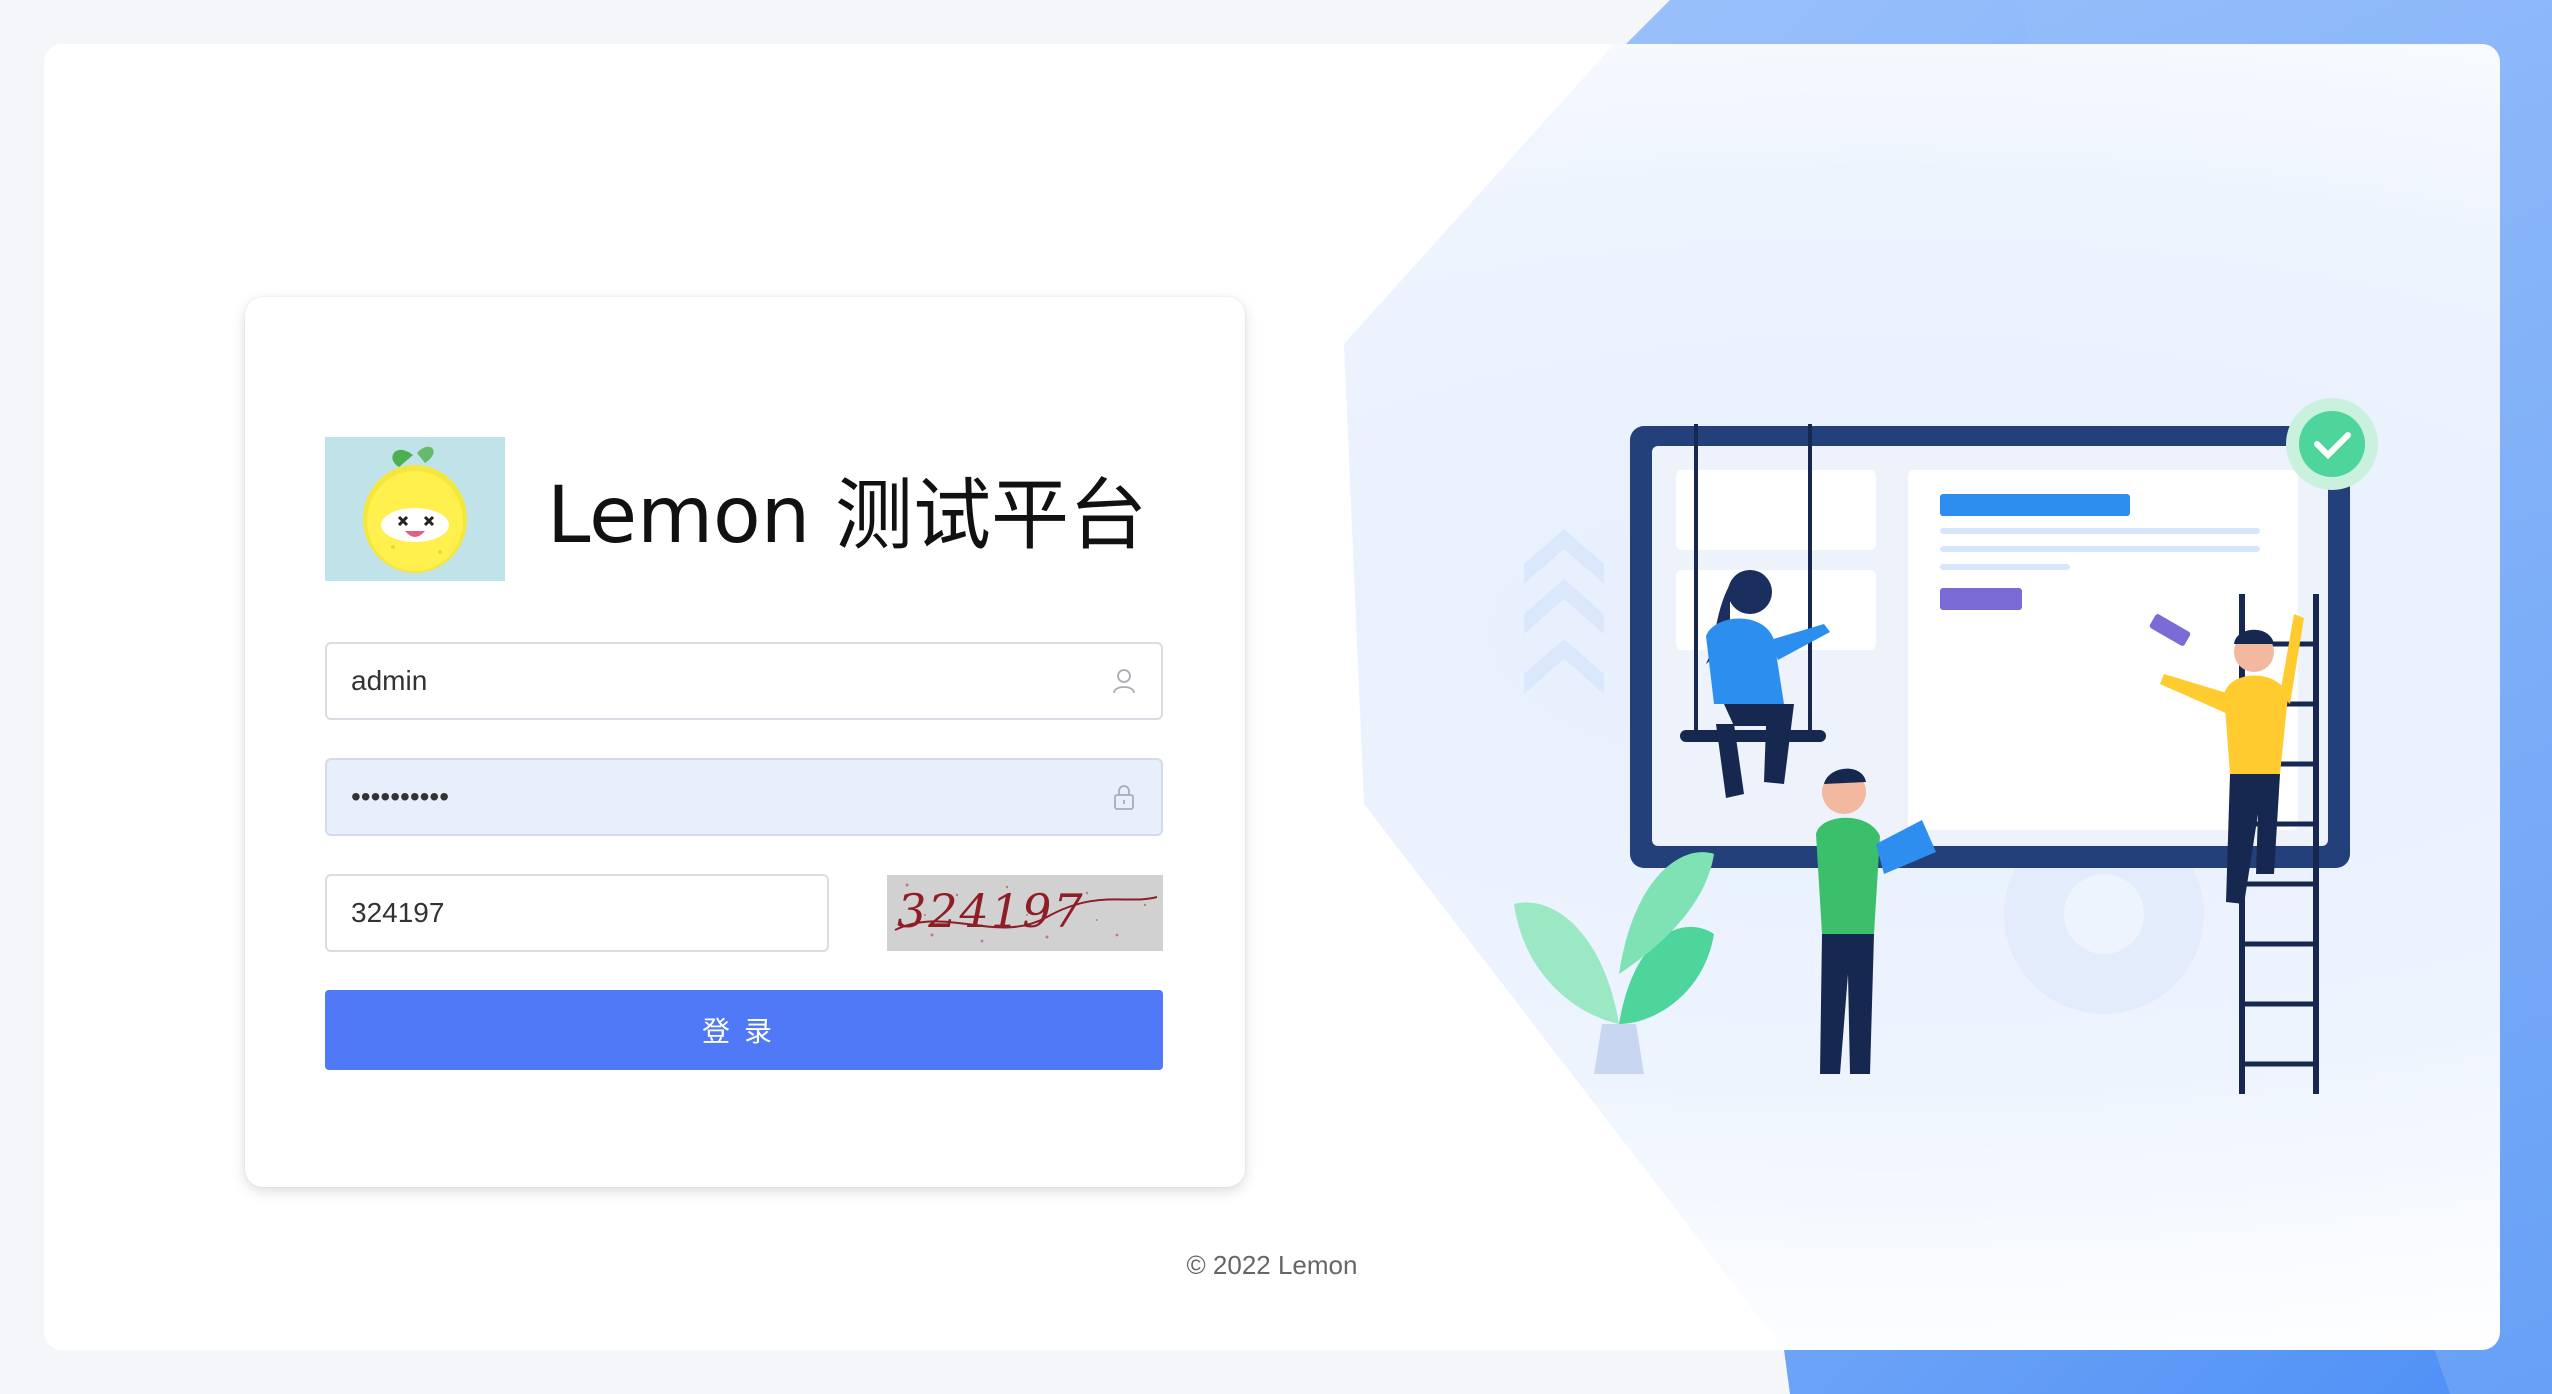 Image resolution: width=2552 pixels, height=1394 pixels. What do you see at coordinates (415, 509) in the screenshot?
I see `lemon-logo` at bounding box center [415, 509].